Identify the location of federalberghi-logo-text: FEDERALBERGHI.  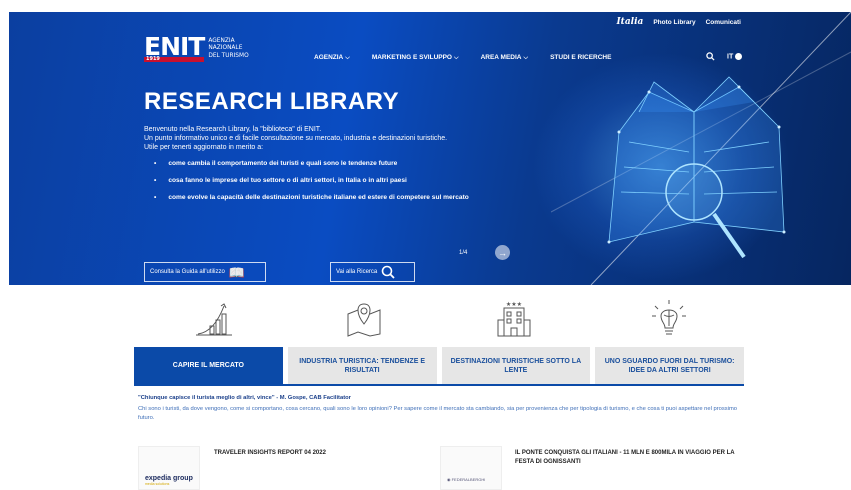
(468, 479).